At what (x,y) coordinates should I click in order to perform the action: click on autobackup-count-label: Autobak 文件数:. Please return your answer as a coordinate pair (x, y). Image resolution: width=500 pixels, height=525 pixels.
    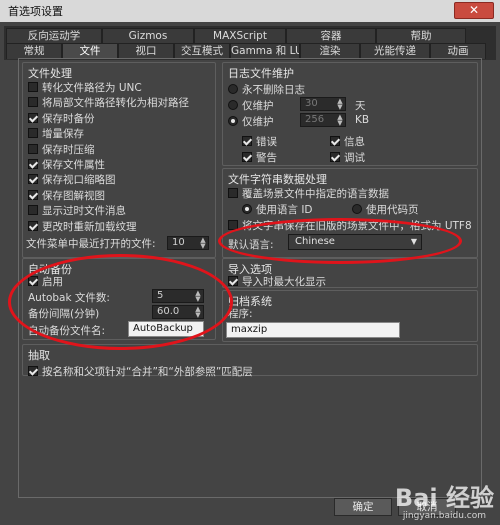
    Looking at the image, I should click on (69, 298).